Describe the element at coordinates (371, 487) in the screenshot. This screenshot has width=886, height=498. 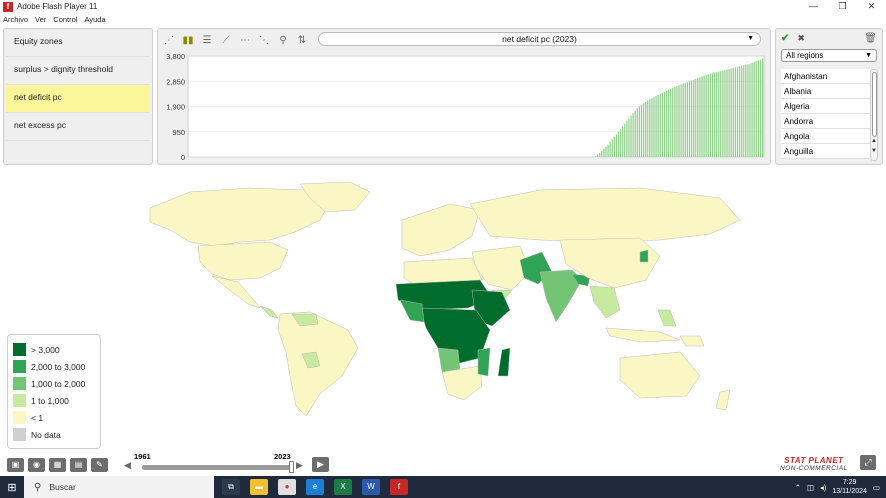
I see `word-icon: W` at that location.